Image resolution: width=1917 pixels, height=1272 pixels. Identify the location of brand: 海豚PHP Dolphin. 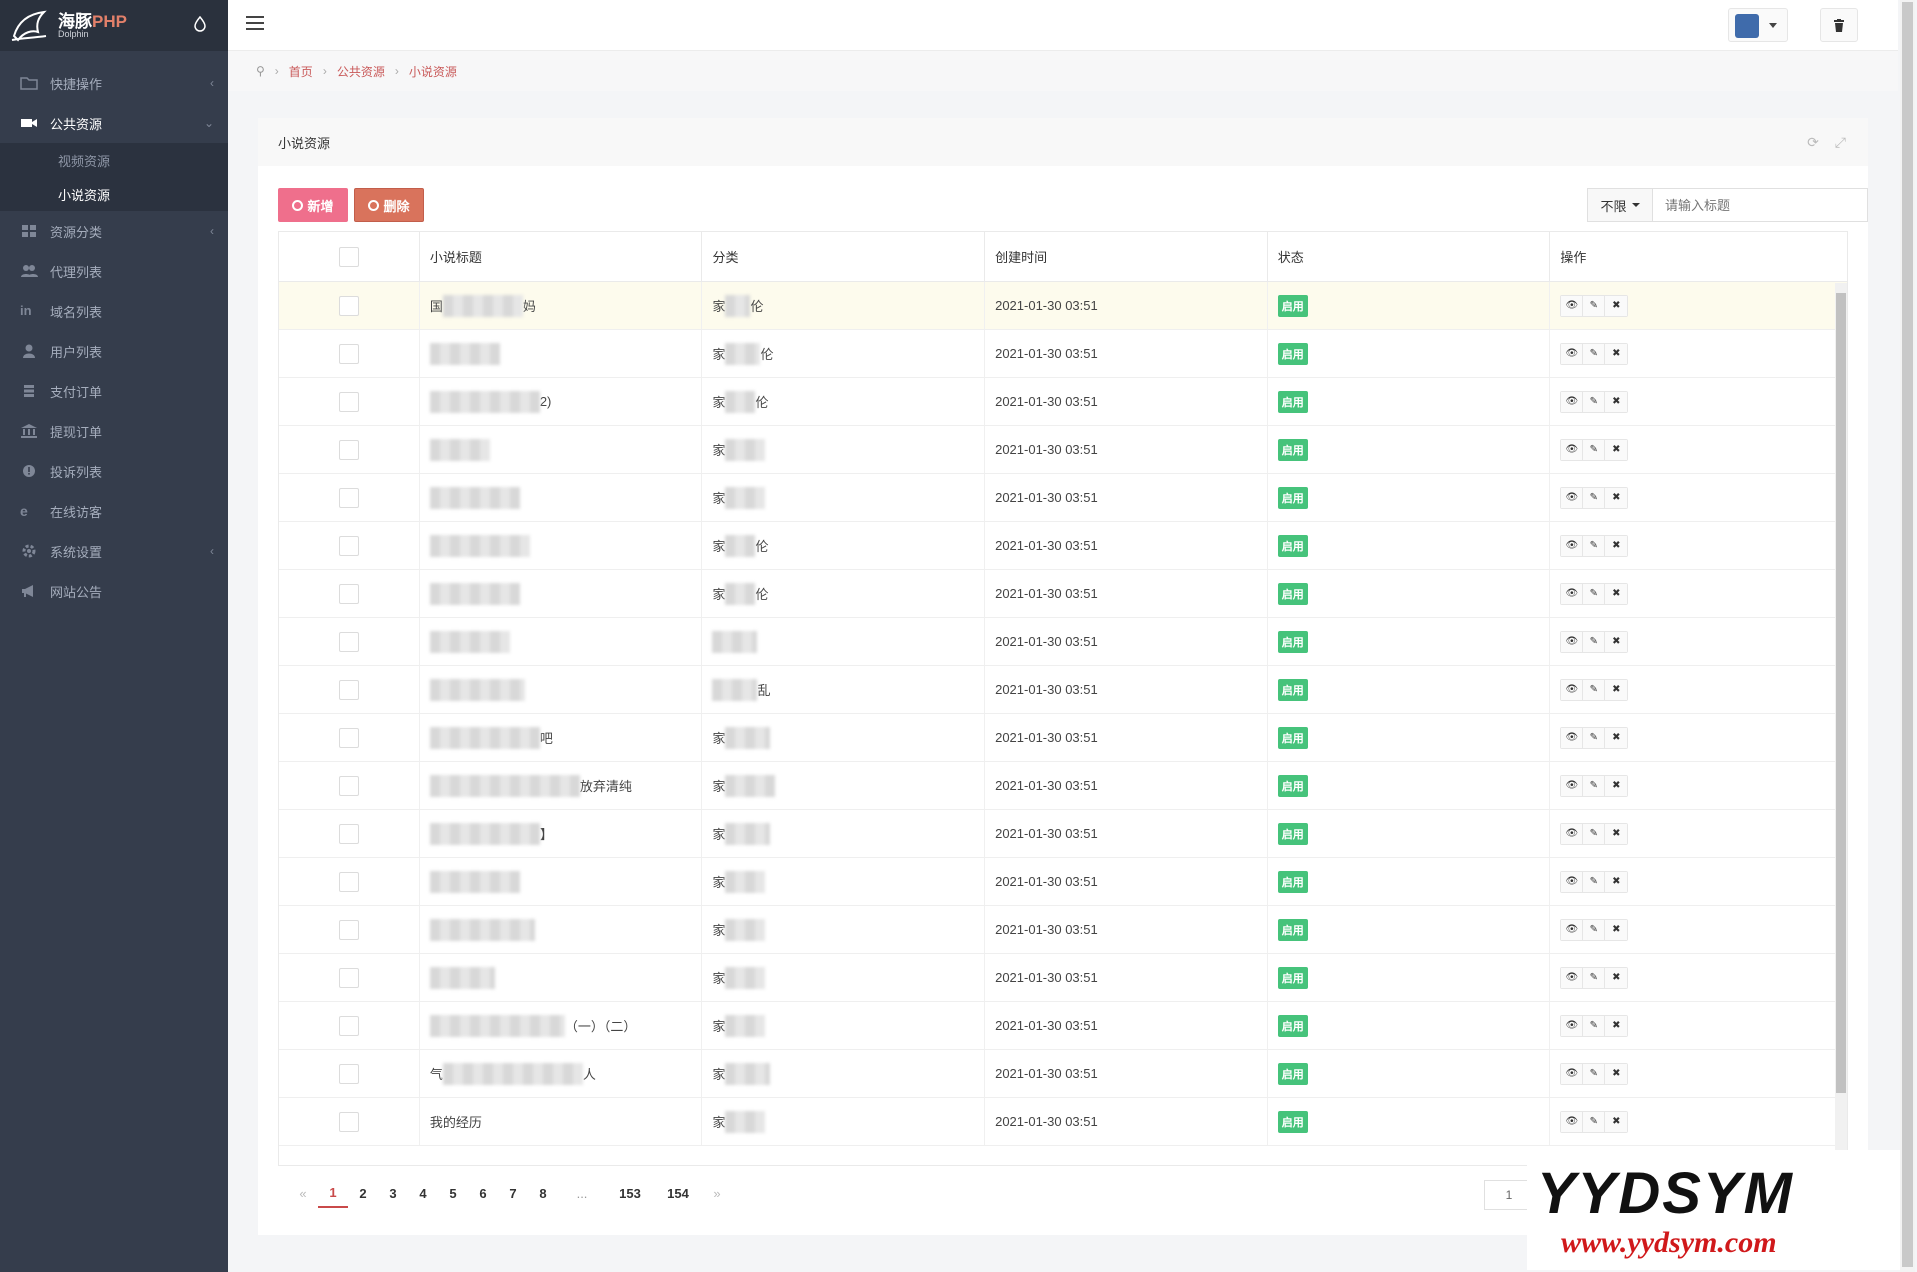
(114, 25).